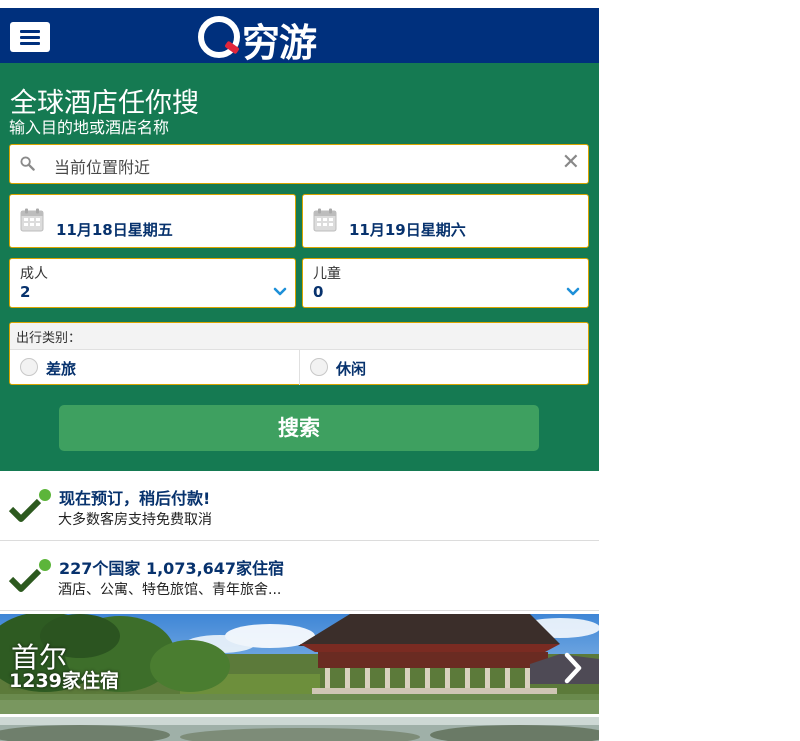 The image size is (800, 741). What do you see at coordinates (135, 498) in the screenshot?
I see `promo-title: 现在预订，稍后付款!` at bounding box center [135, 498].